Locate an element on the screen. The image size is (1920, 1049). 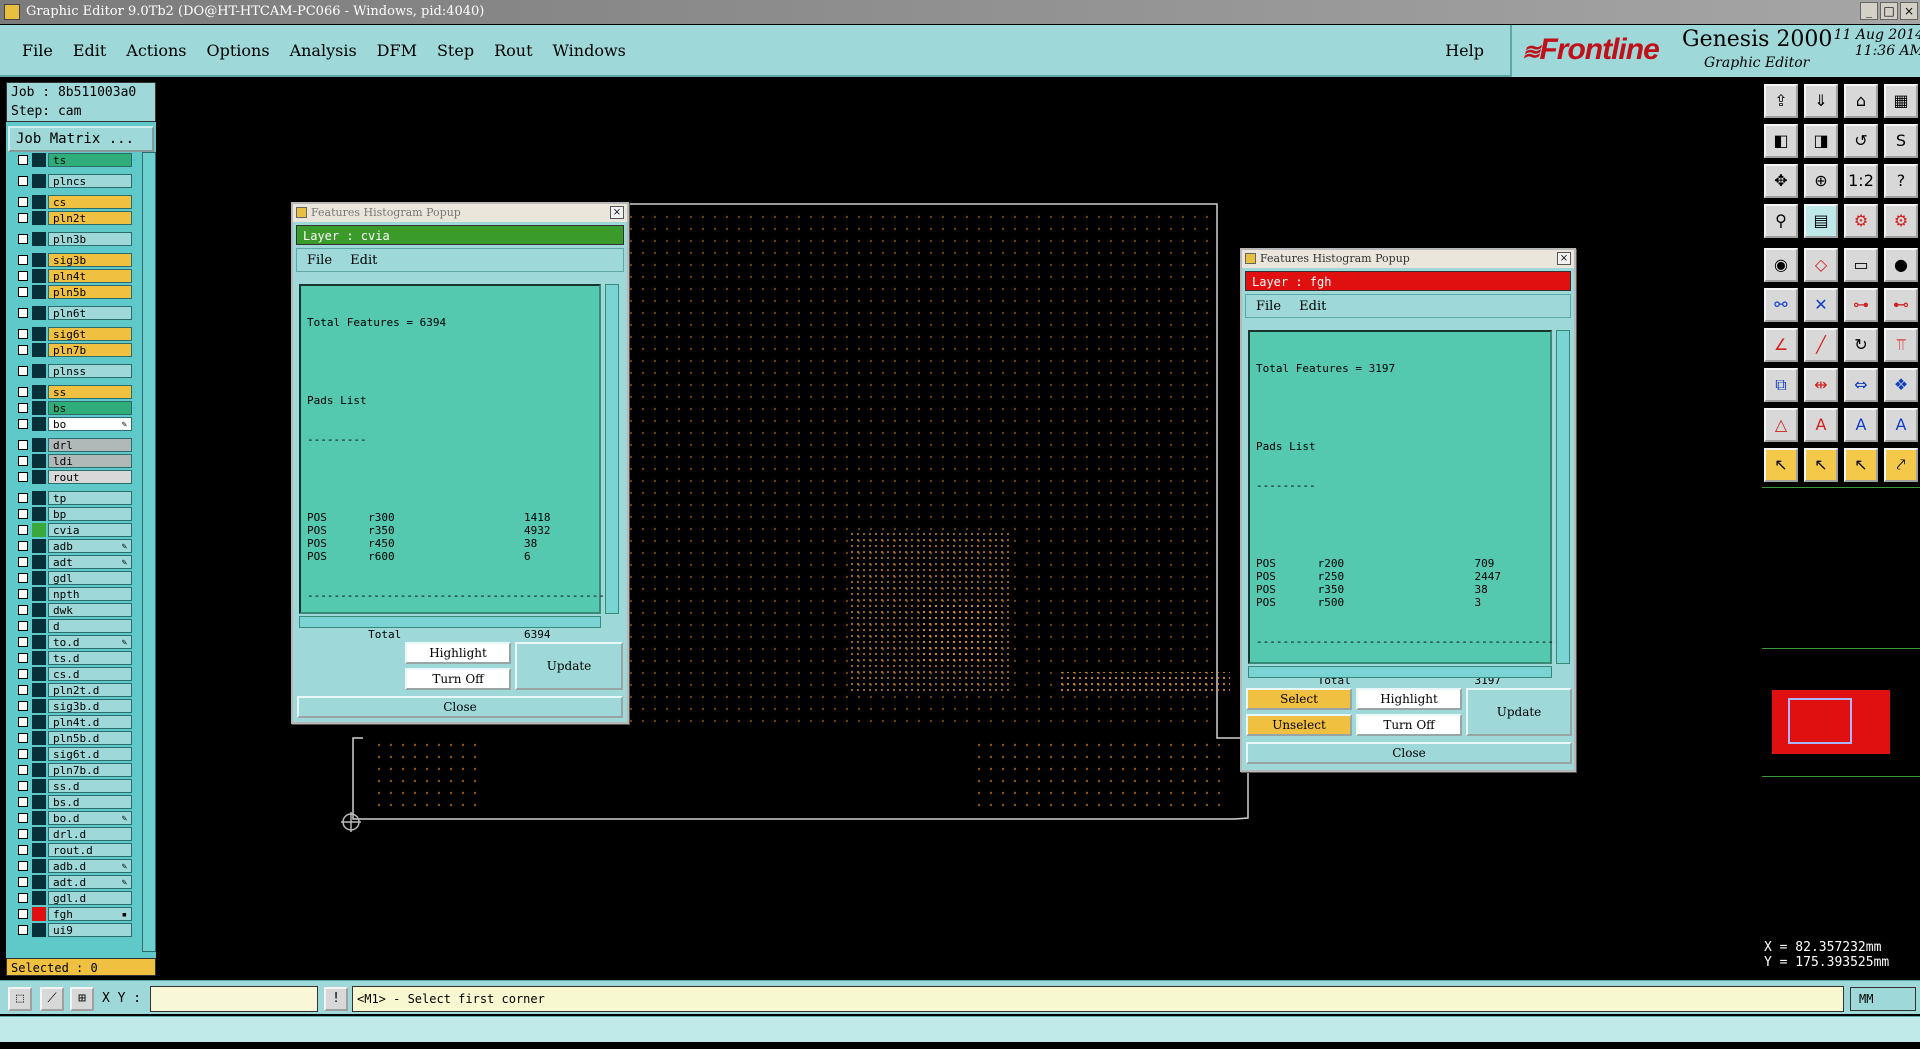
layer-name: pln2t is located at coordinates (90, 218).